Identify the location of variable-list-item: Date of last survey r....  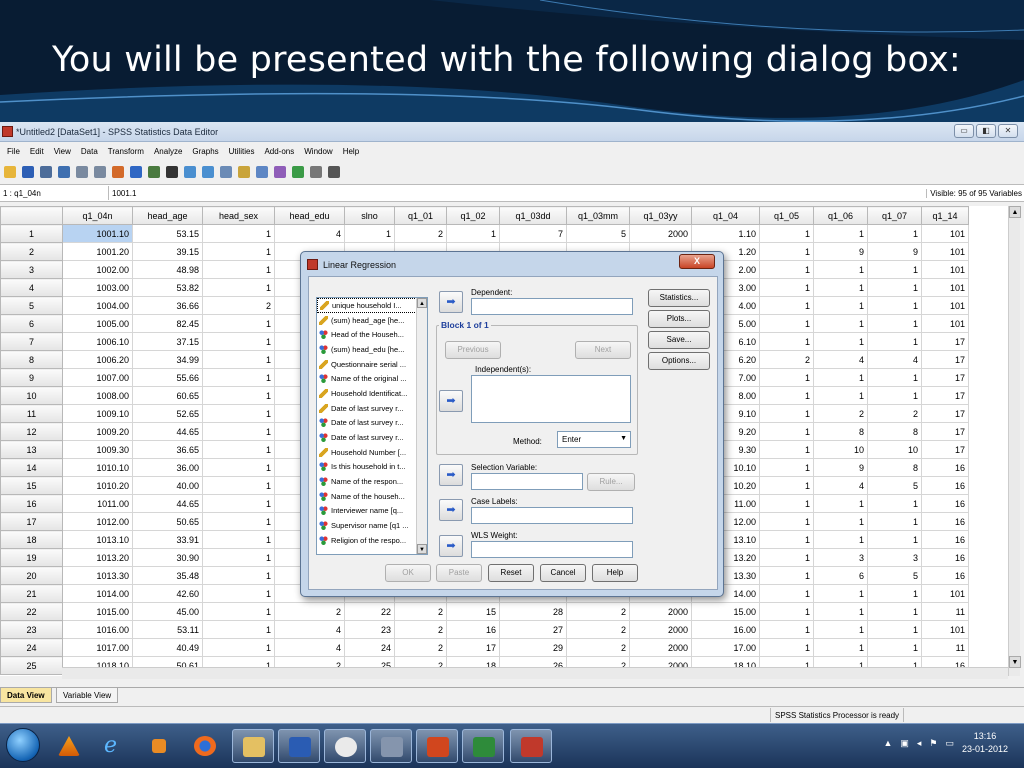
(372, 437).